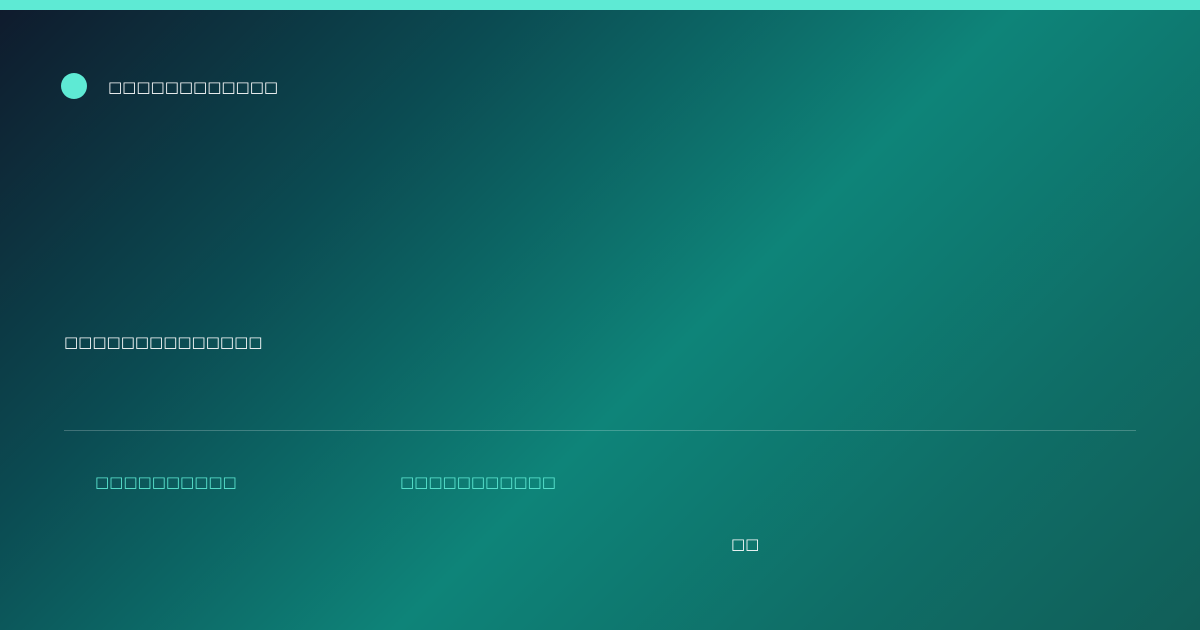  I want to click on footer-text: □□, so click(745, 544).